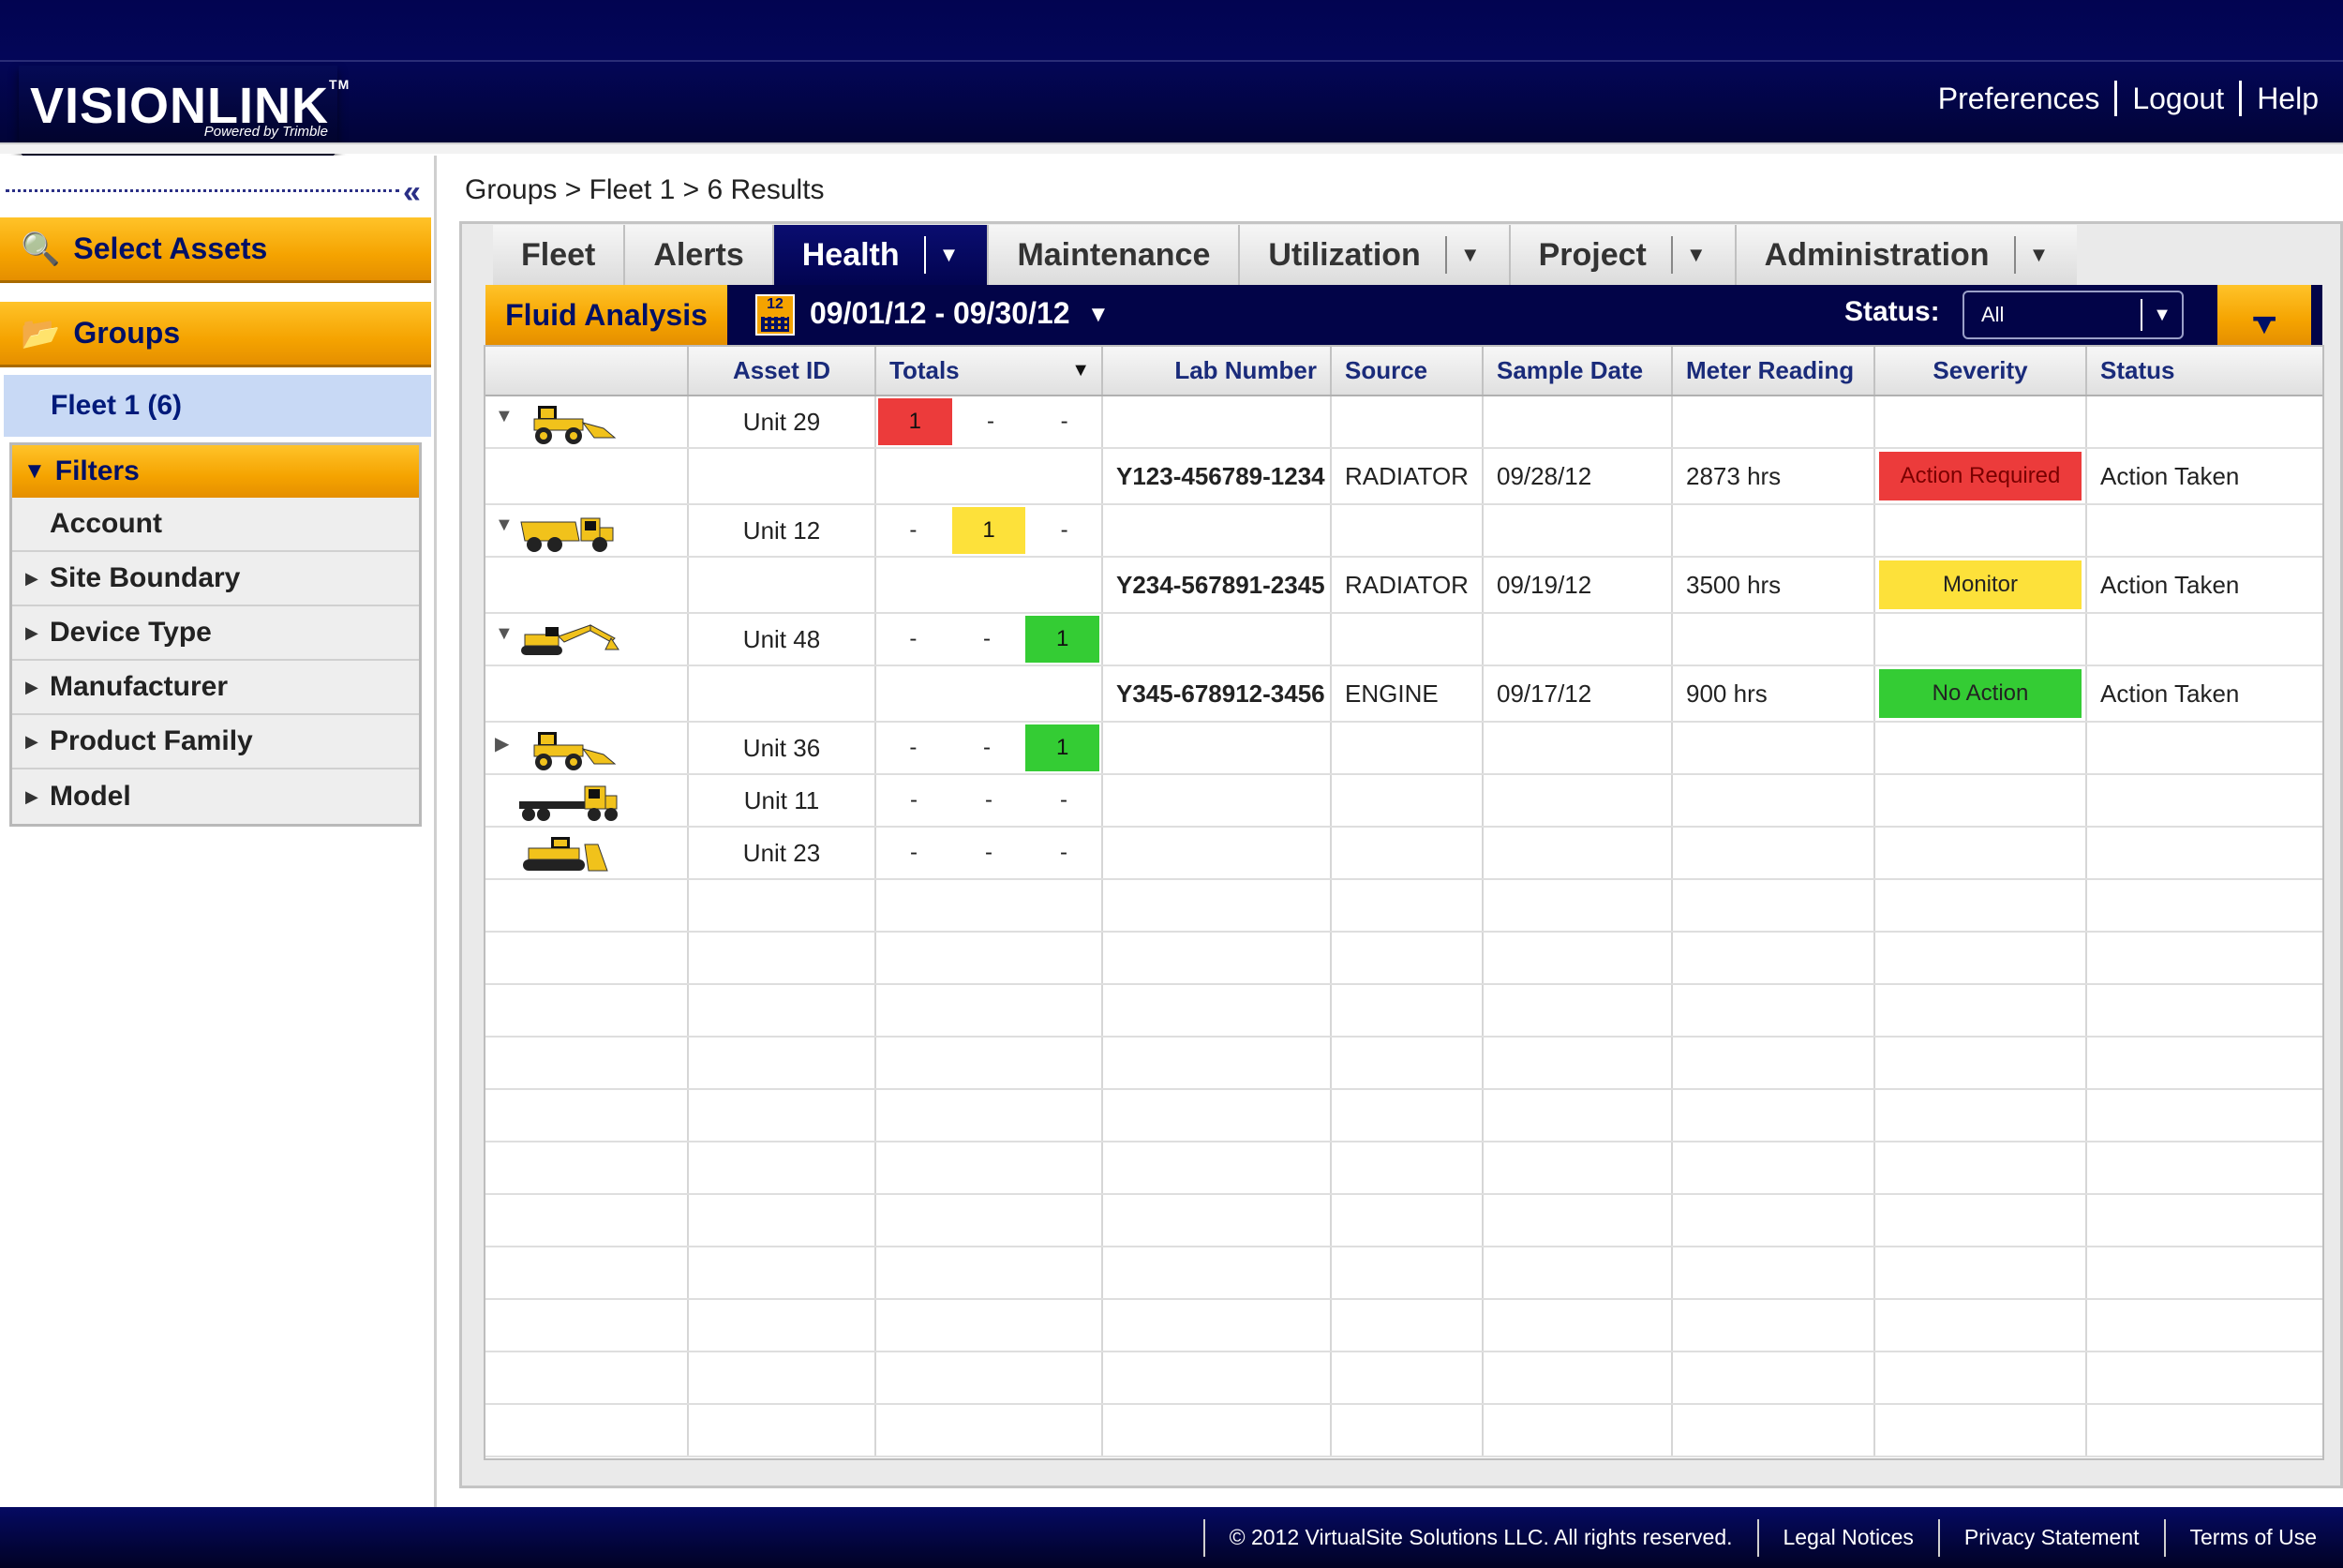 The width and height of the screenshot is (2343, 1568). What do you see at coordinates (775, 315) in the screenshot?
I see `calendar-icon: 12` at bounding box center [775, 315].